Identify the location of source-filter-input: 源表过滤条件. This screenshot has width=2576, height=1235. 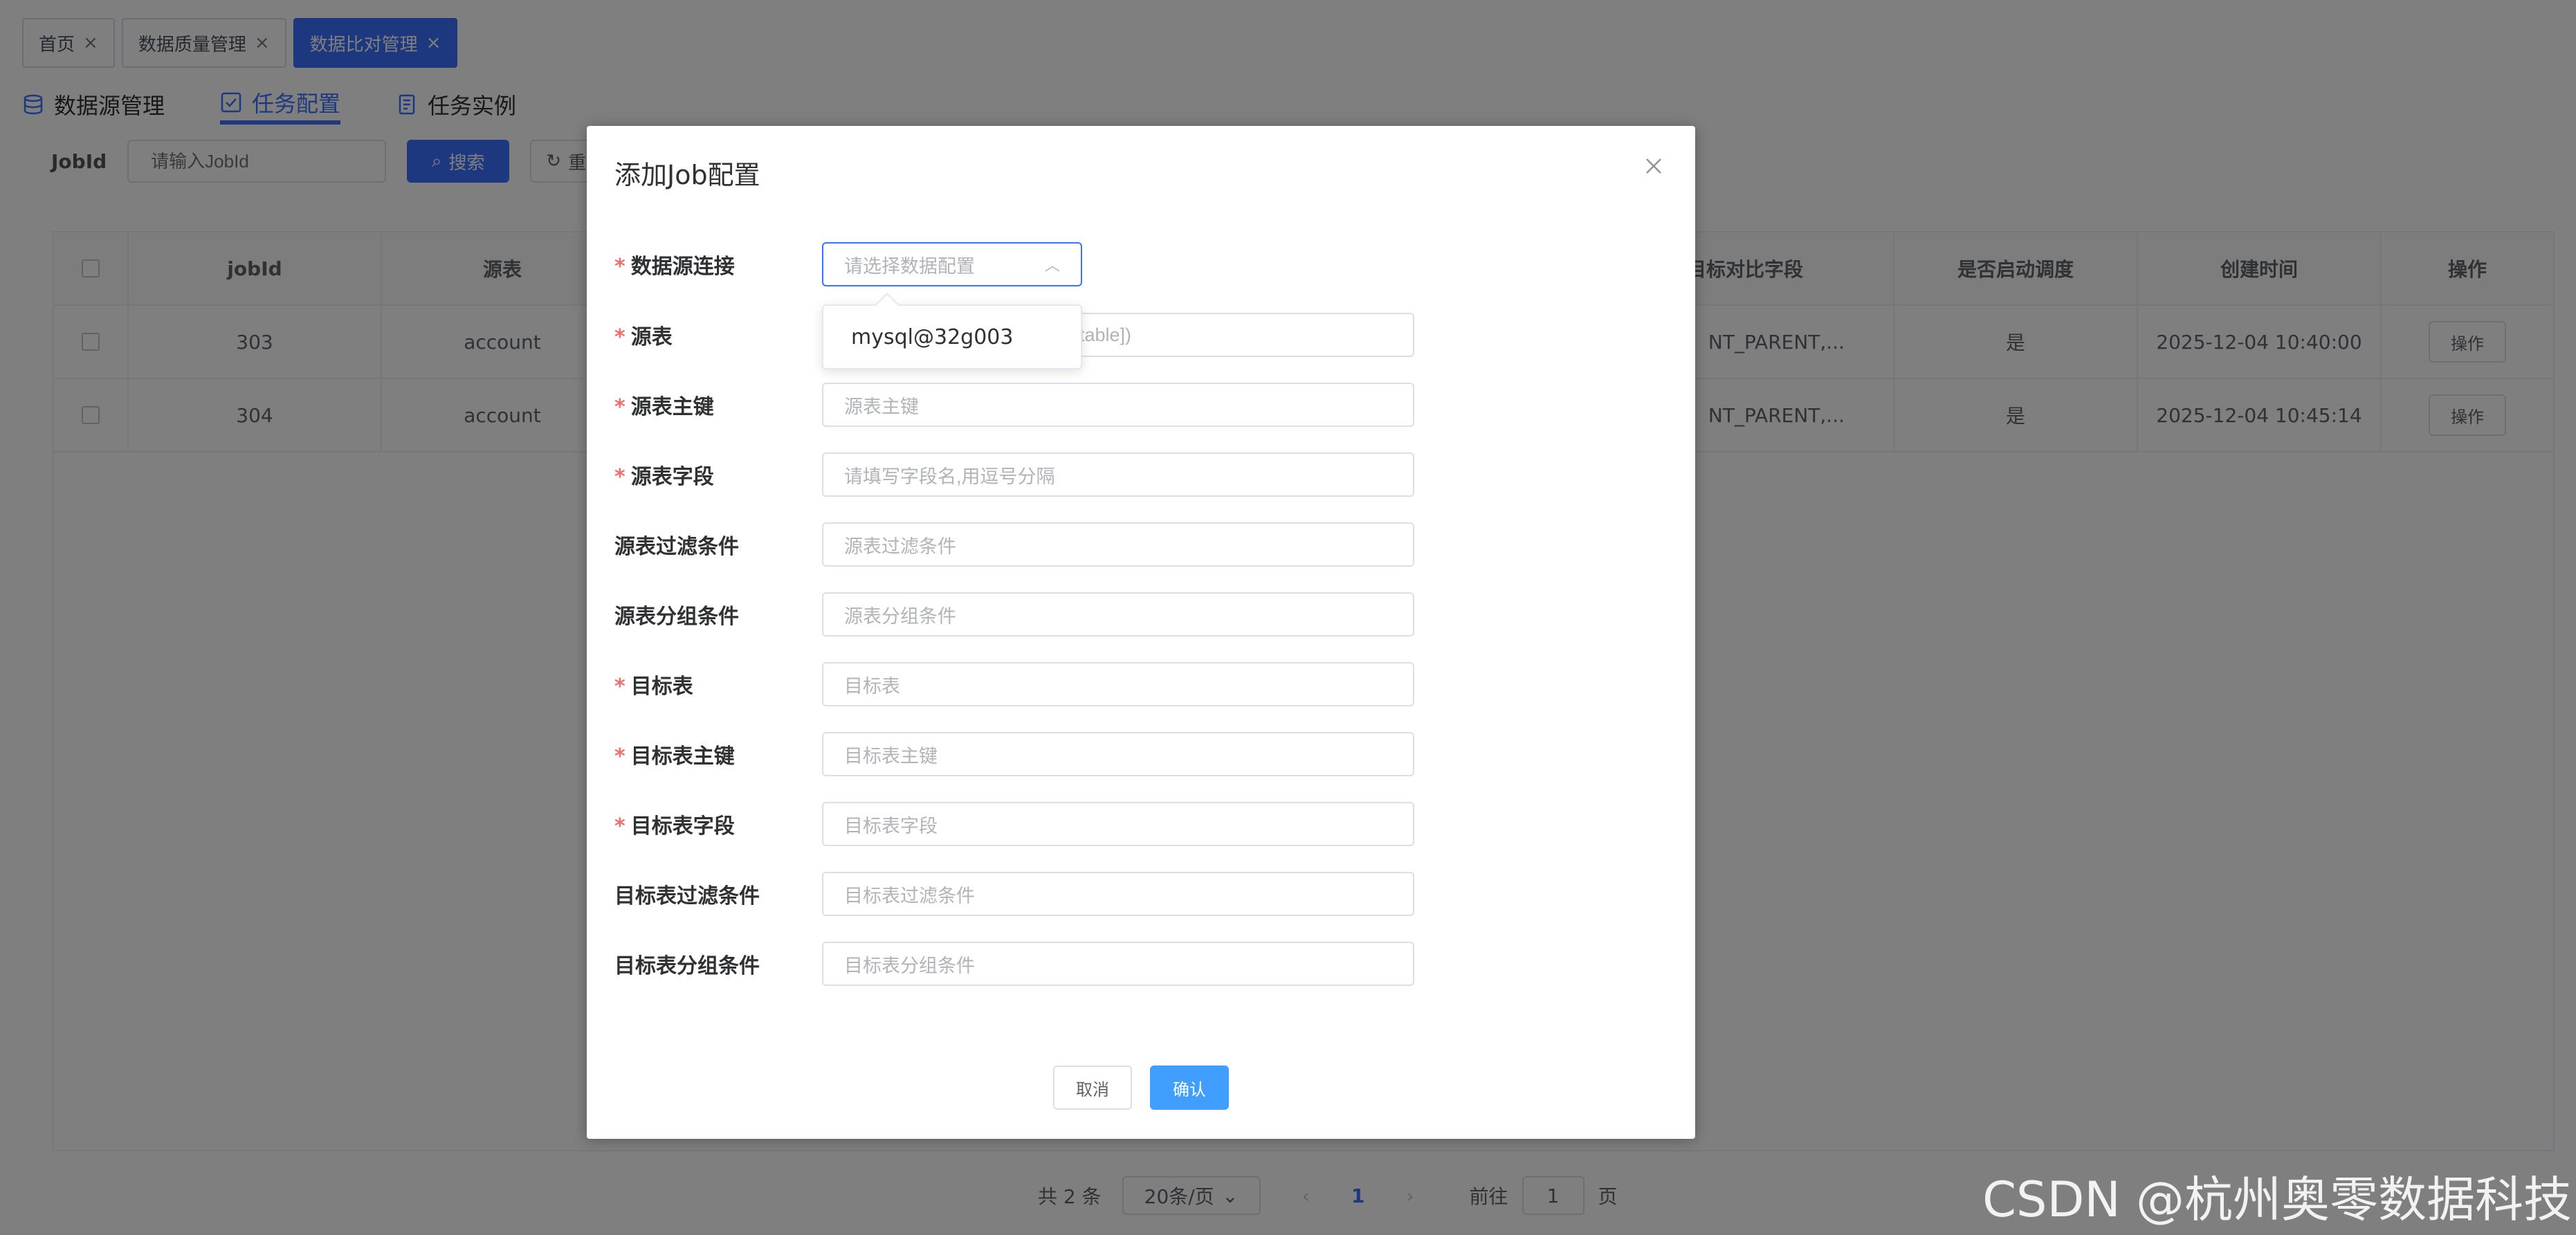
(1118, 544).